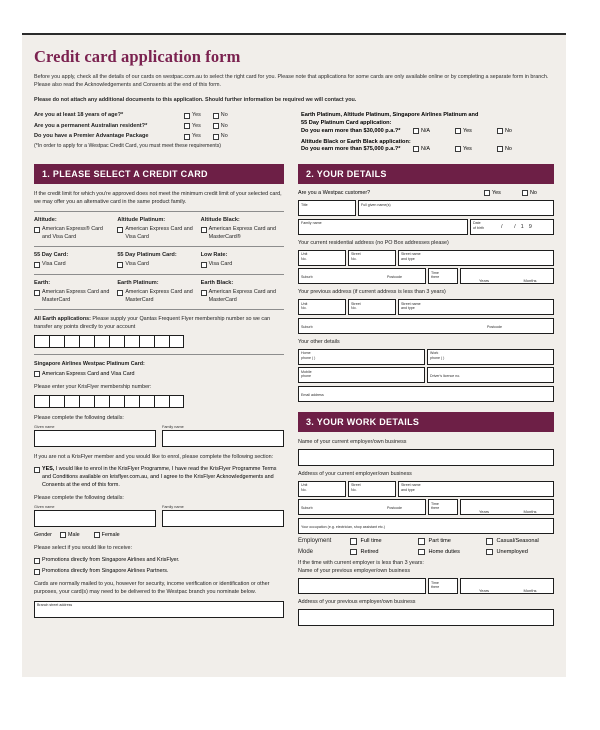 This screenshot has width=600, height=730. I want to click on resident-no-option: No, so click(220, 126).